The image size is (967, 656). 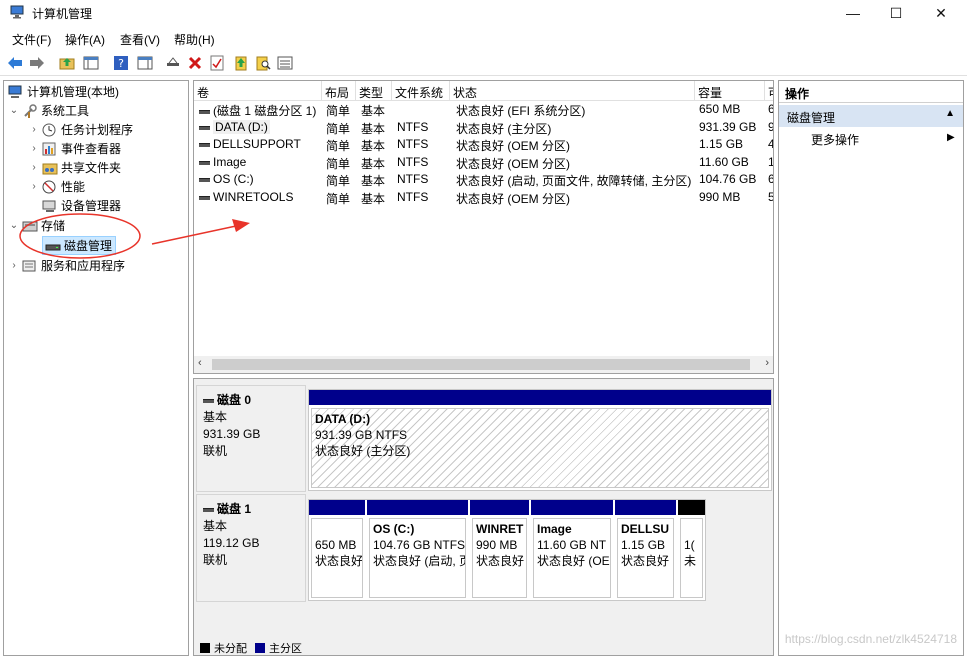 What do you see at coordinates (67, 63) in the screenshot?
I see `up-folder-icon` at bounding box center [67, 63].